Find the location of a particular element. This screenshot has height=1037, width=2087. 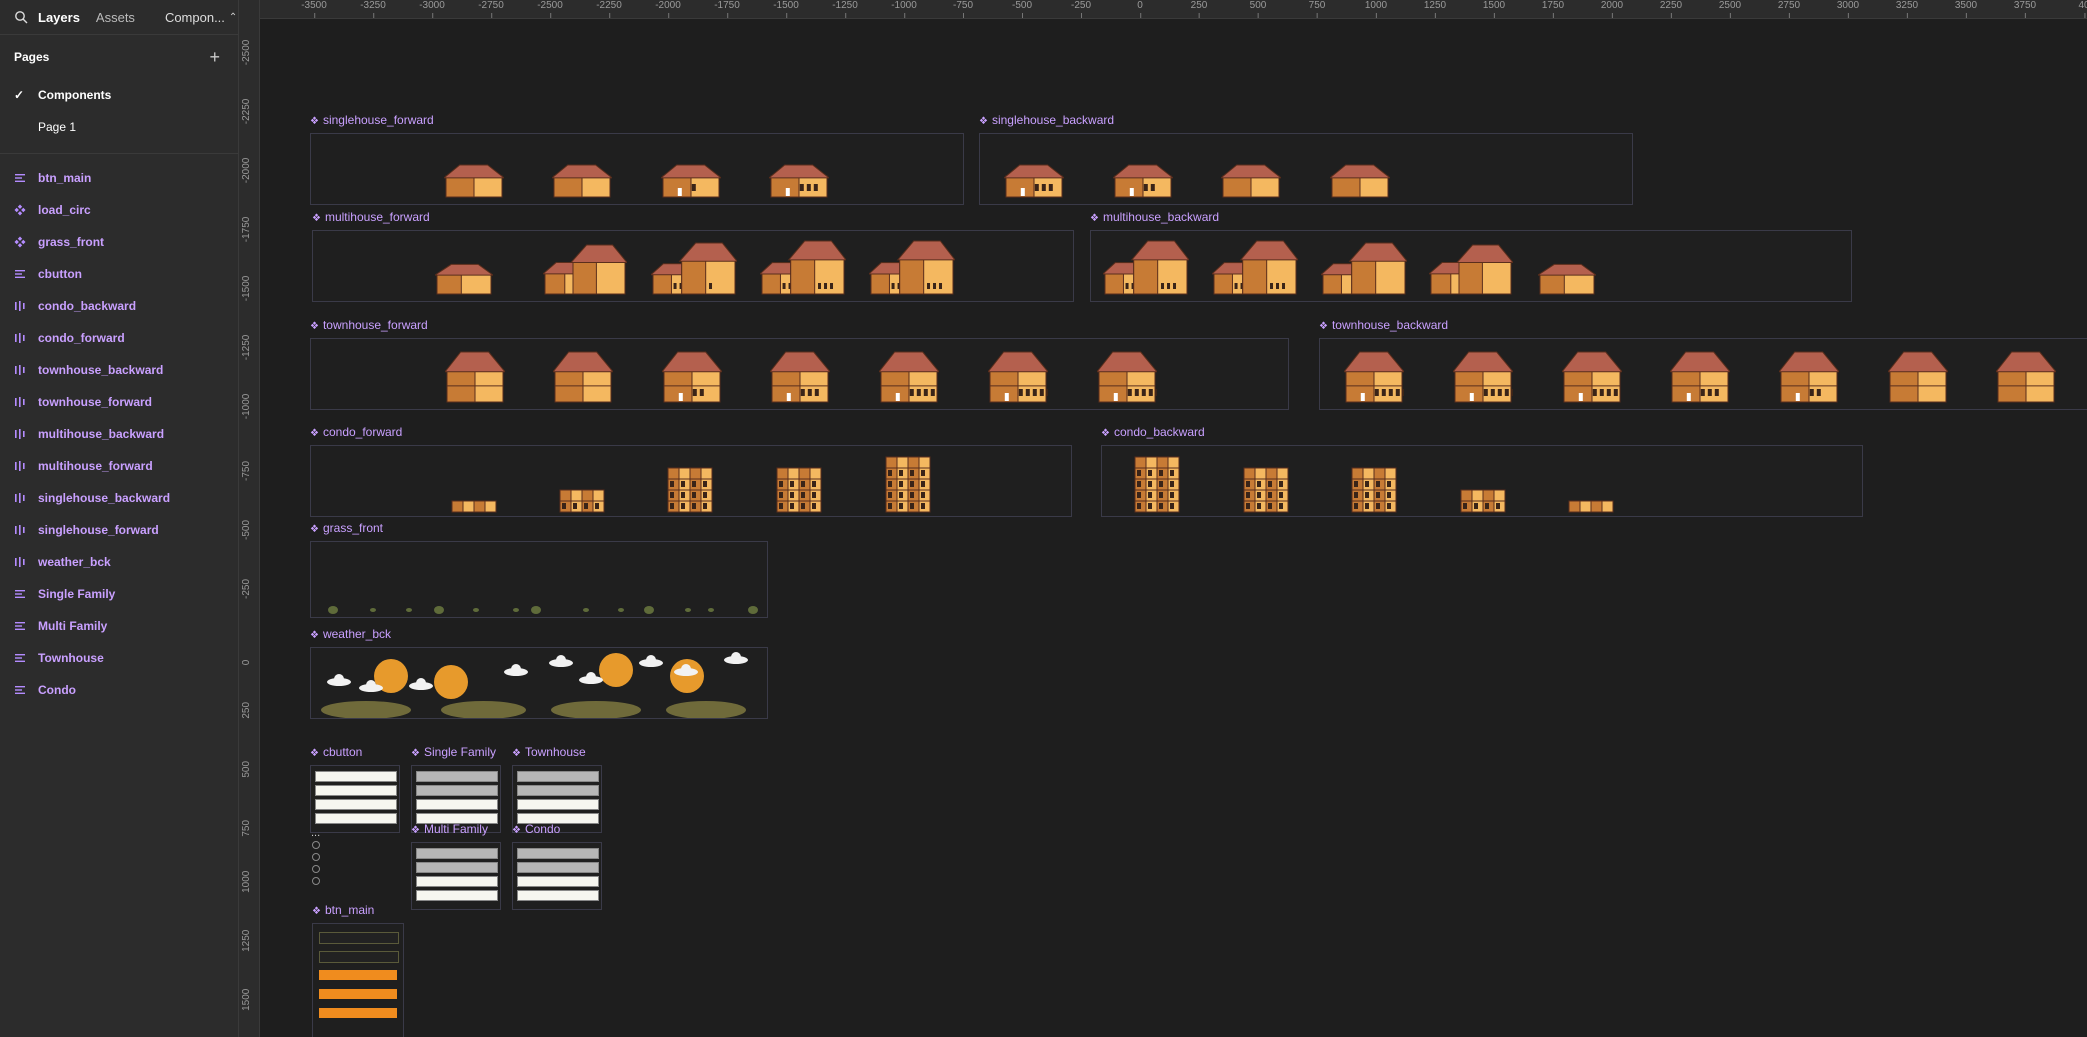

frame-condo is located at coordinates (557, 876).